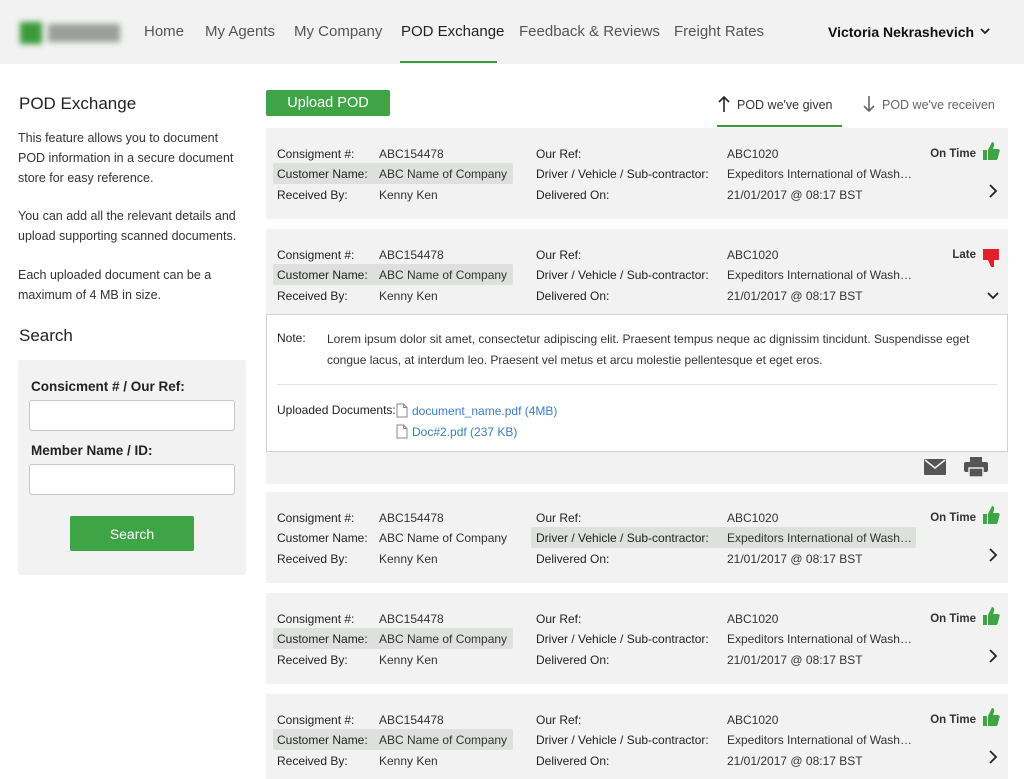 The width and height of the screenshot is (1024, 779). Describe the element at coordinates (78, 103) in the screenshot. I see `sidebar-title: POD Exchange` at that location.